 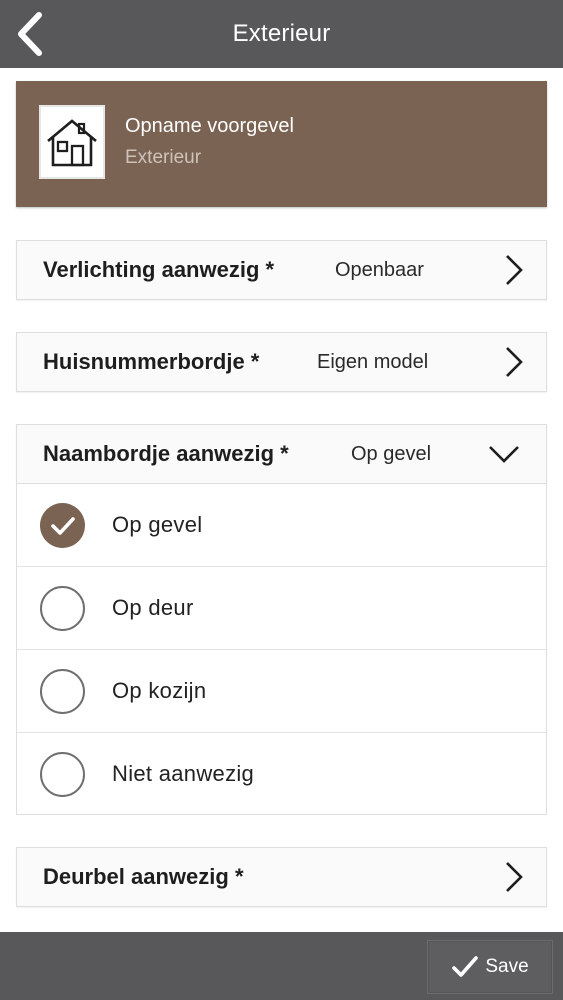 What do you see at coordinates (151, 361) in the screenshot?
I see `row-label: Huisnummerbordje *` at bounding box center [151, 361].